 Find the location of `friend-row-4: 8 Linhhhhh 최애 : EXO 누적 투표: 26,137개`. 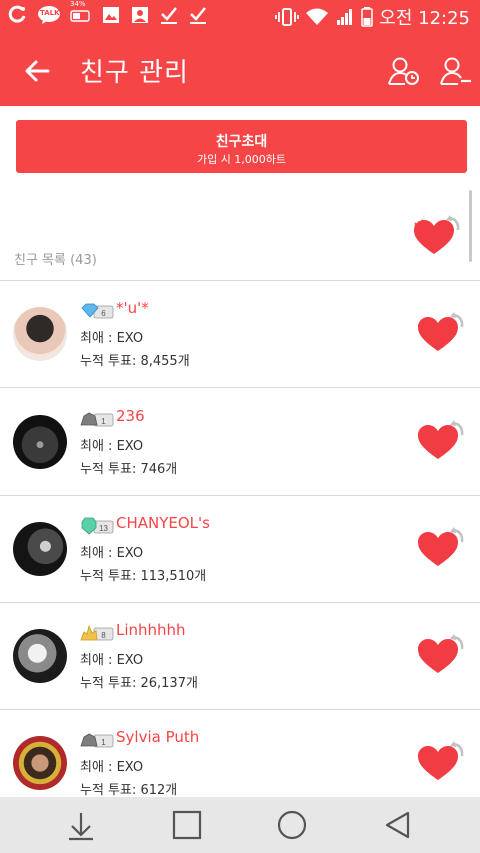

friend-row-4: 8 Linhhhhh 최애 : EXO 누적 투표: 26,137개 is located at coordinates (240, 656).